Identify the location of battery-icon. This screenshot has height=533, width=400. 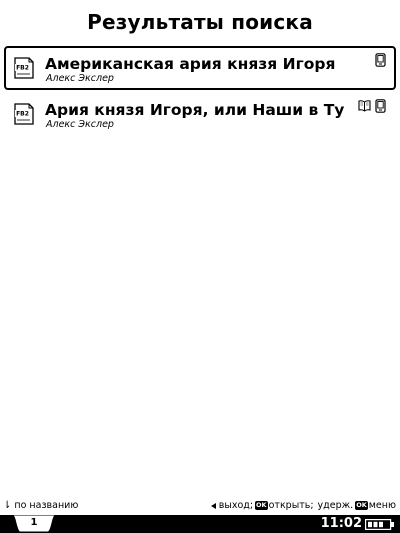
(379, 524).